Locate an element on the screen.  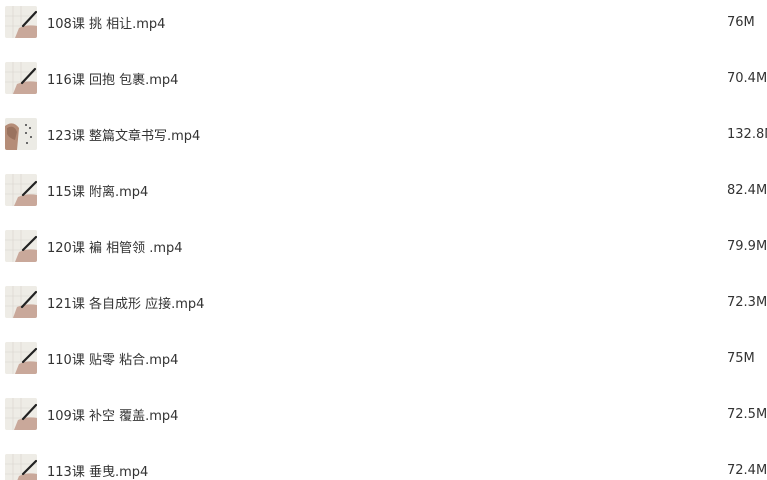
file-size: 72.5M is located at coordinates (747, 414).